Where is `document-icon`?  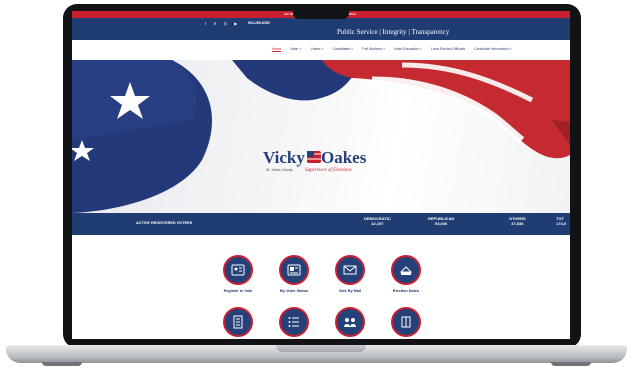
document-icon is located at coordinates (238, 322).